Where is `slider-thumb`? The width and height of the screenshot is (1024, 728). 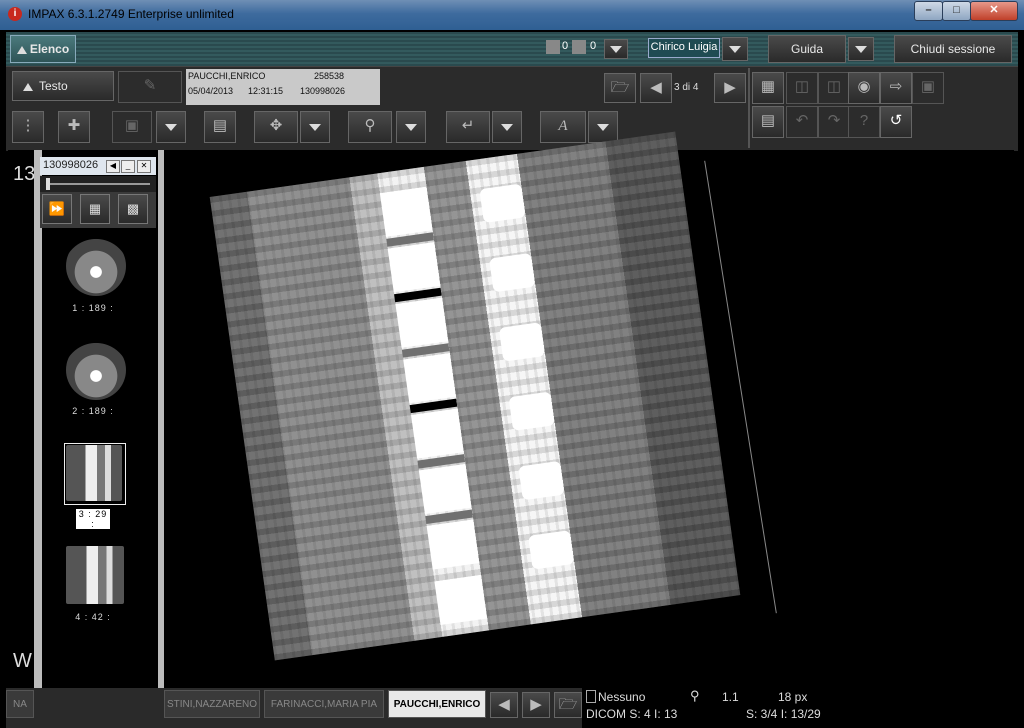 slider-thumb is located at coordinates (48, 184).